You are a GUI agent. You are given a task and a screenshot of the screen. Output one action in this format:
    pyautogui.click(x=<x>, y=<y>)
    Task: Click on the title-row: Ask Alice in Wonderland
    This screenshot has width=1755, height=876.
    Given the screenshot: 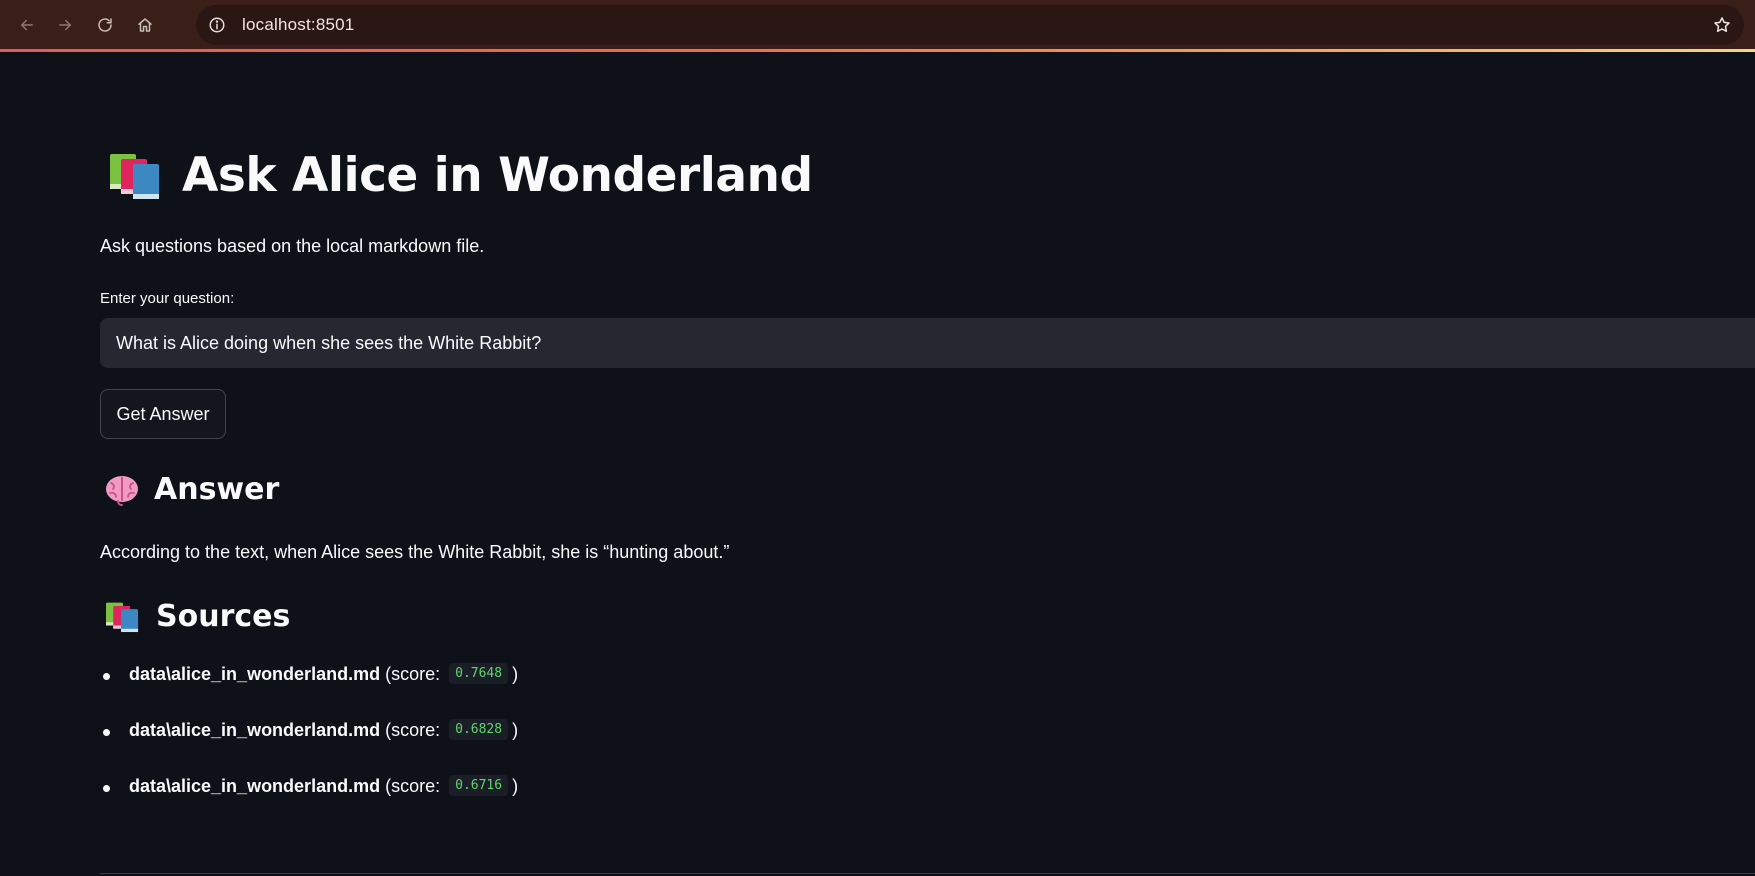 What is the action you would take?
    pyautogui.click(x=460, y=175)
    